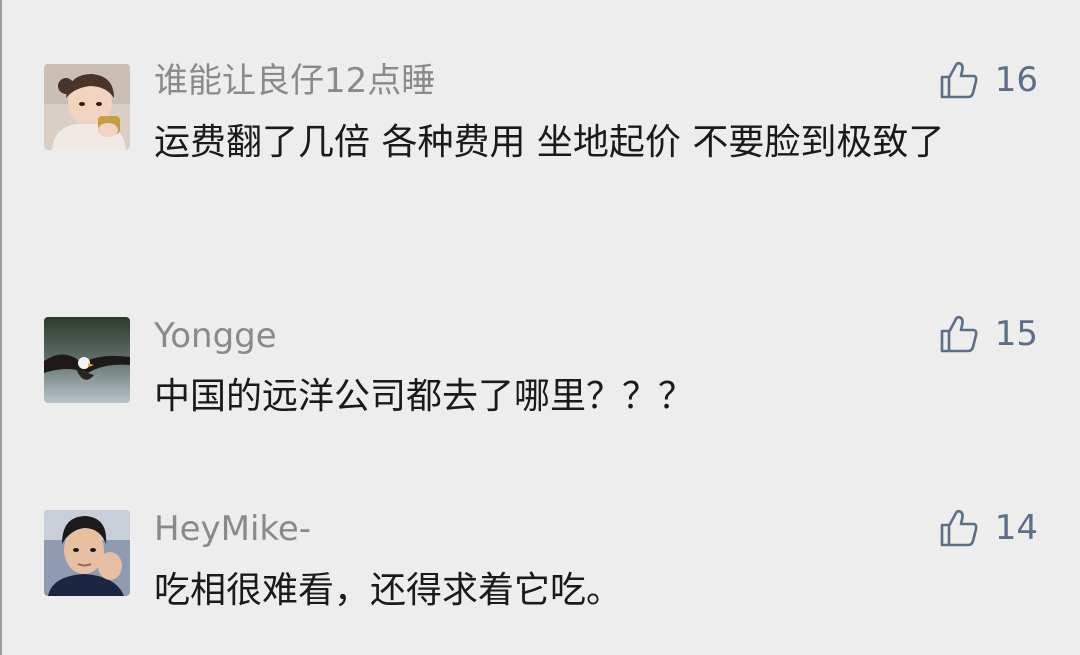 The width and height of the screenshot is (1080, 655). I want to click on username: Yongge, so click(215, 336).